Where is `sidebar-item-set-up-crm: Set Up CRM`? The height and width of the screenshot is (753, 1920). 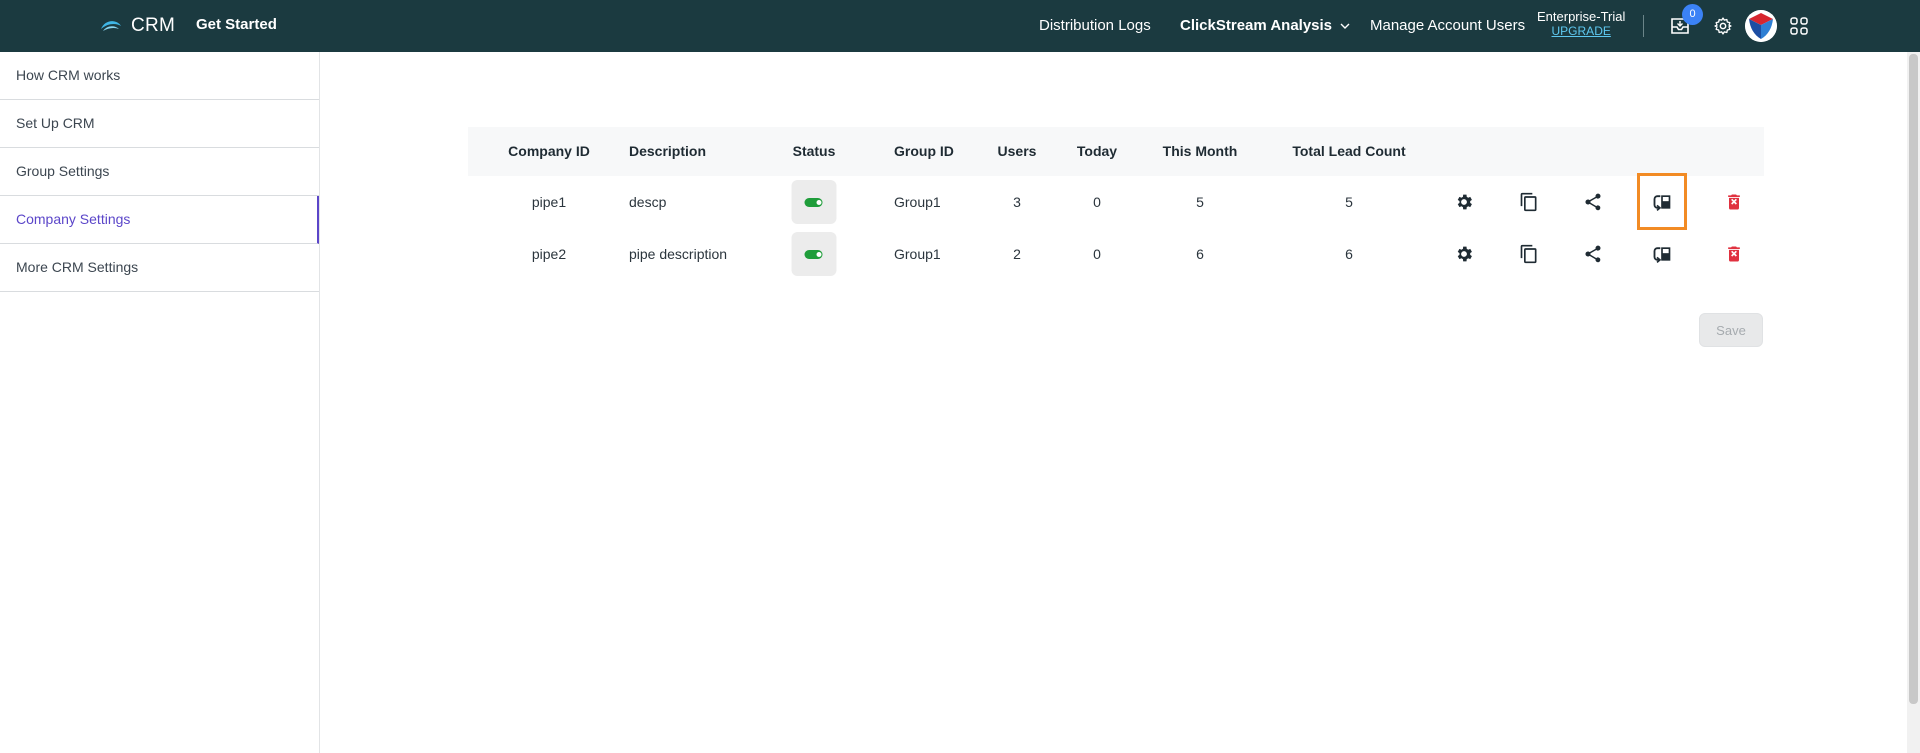
sidebar-item-set-up-crm: Set Up CRM is located at coordinates (159, 124).